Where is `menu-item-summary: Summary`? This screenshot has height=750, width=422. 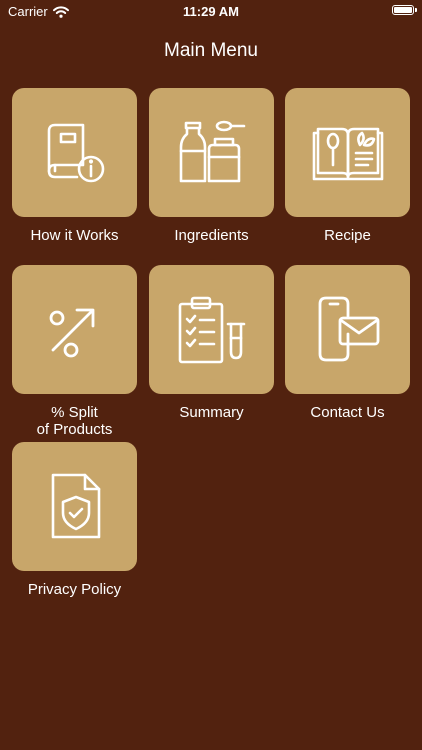
menu-item-summary: Summary is located at coordinates (211, 343).